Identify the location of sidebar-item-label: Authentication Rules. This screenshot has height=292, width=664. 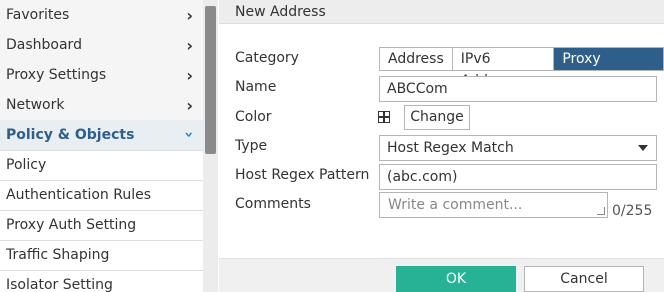
(78, 195).